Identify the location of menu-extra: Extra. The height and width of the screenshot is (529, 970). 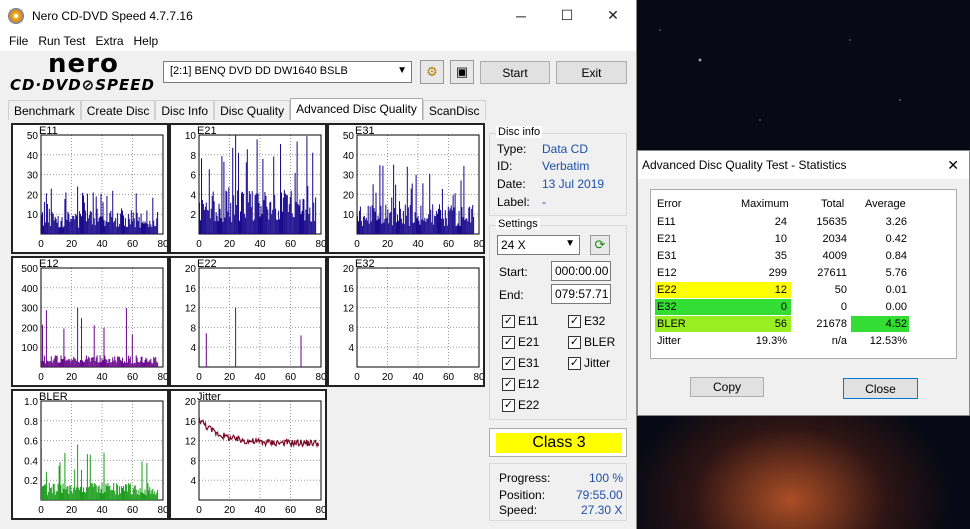
(109, 41).